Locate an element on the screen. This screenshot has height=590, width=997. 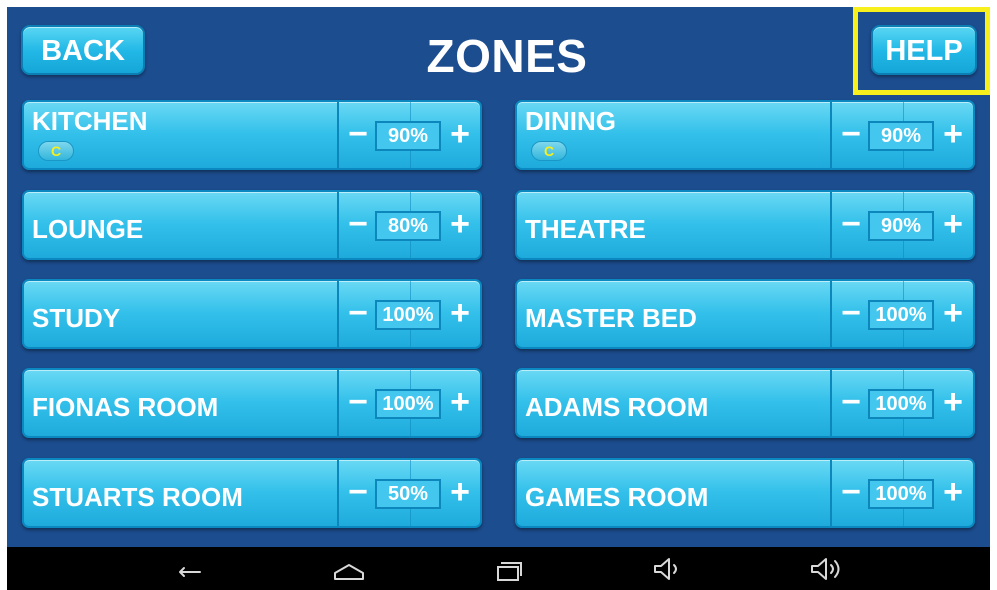
zone-stuarts-room: STUARTS ROOM − 50% + is located at coordinates (252, 493).